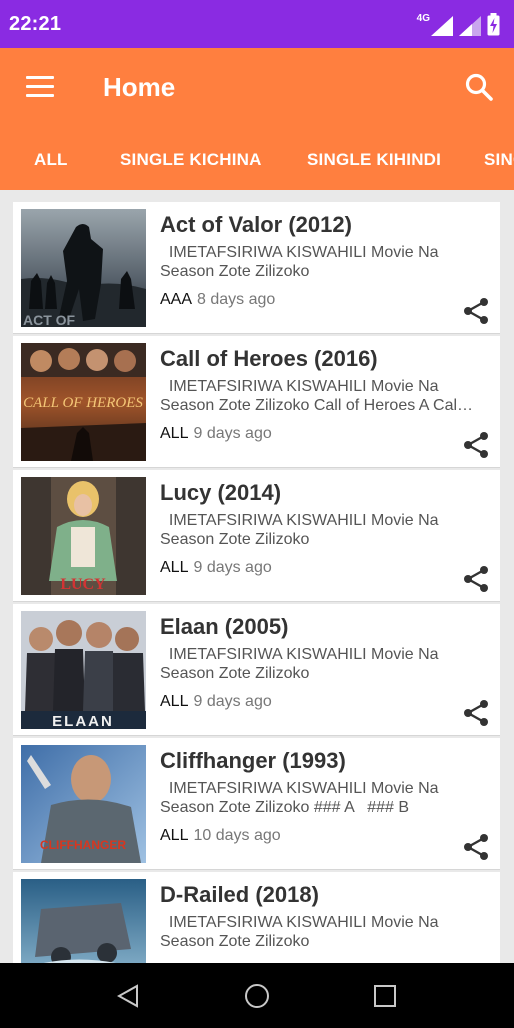 The height and width of the screenshot is (1028, 514). I want to click on svg-text: ACT OF, so click(49, 319).